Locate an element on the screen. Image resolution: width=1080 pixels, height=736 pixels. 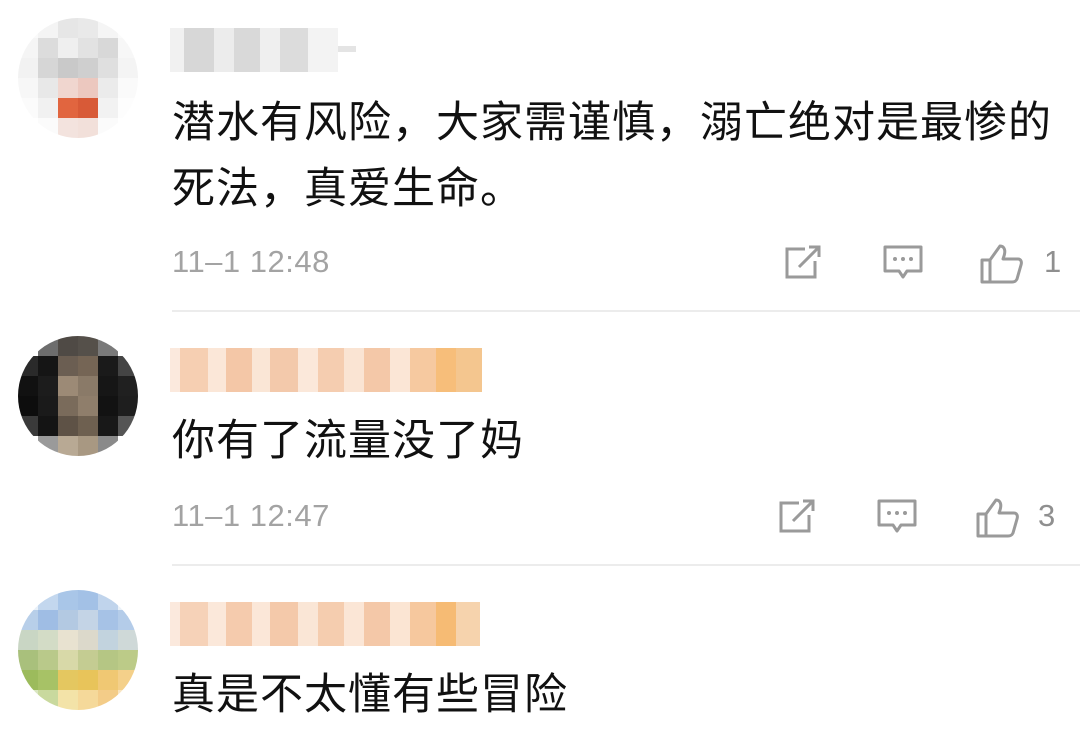
comment-time: 11–1 12:47 is located at coordinates (251, 515).